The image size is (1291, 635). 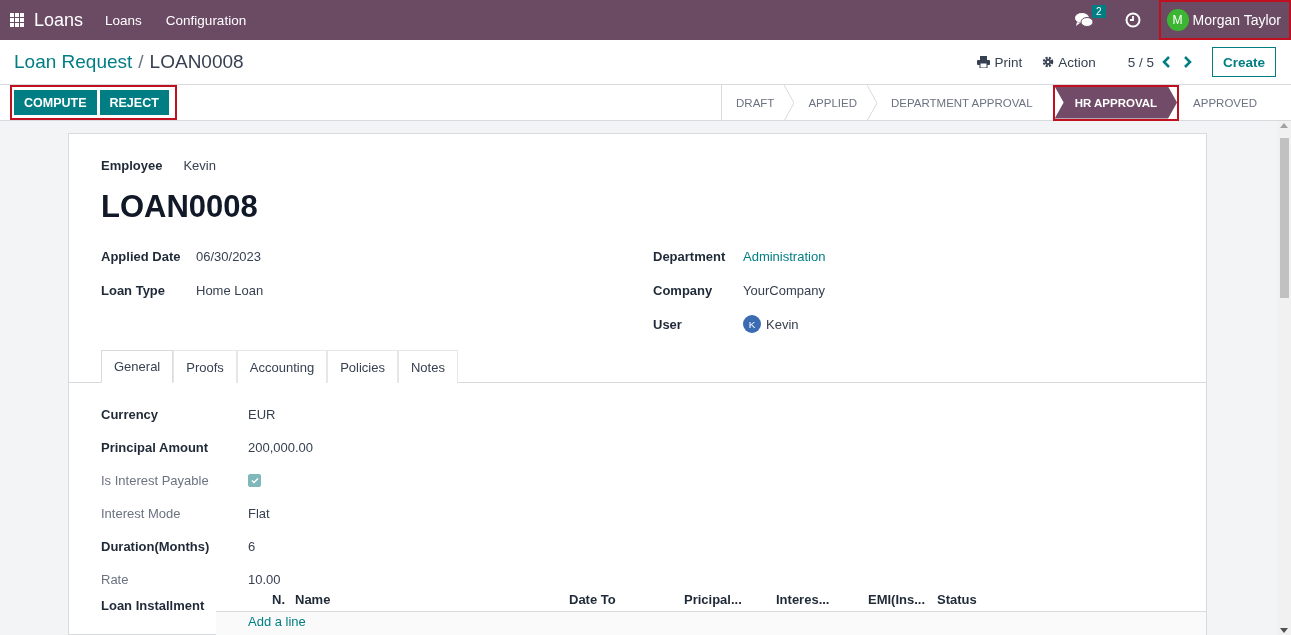 I want to click on status-step: DRAFT, so click(x=758, y=102).